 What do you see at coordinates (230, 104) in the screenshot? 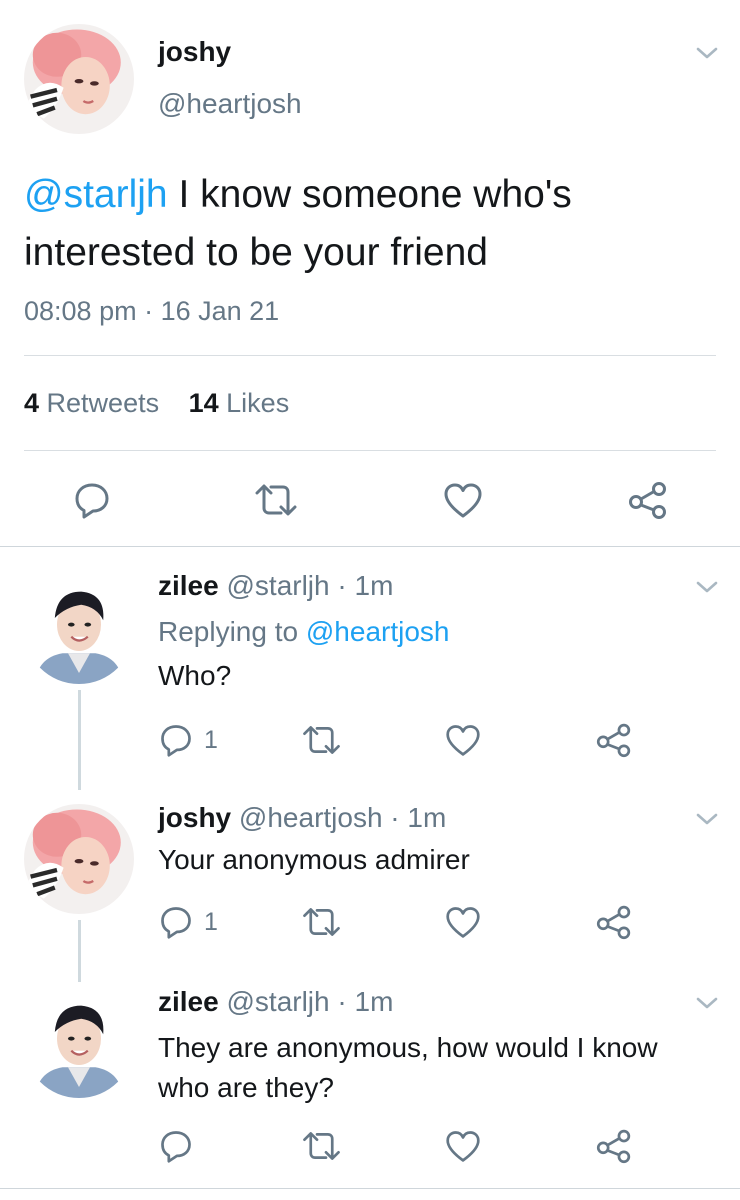
I see `author-handle: @heartjosh` at bounding box center [230, 104].